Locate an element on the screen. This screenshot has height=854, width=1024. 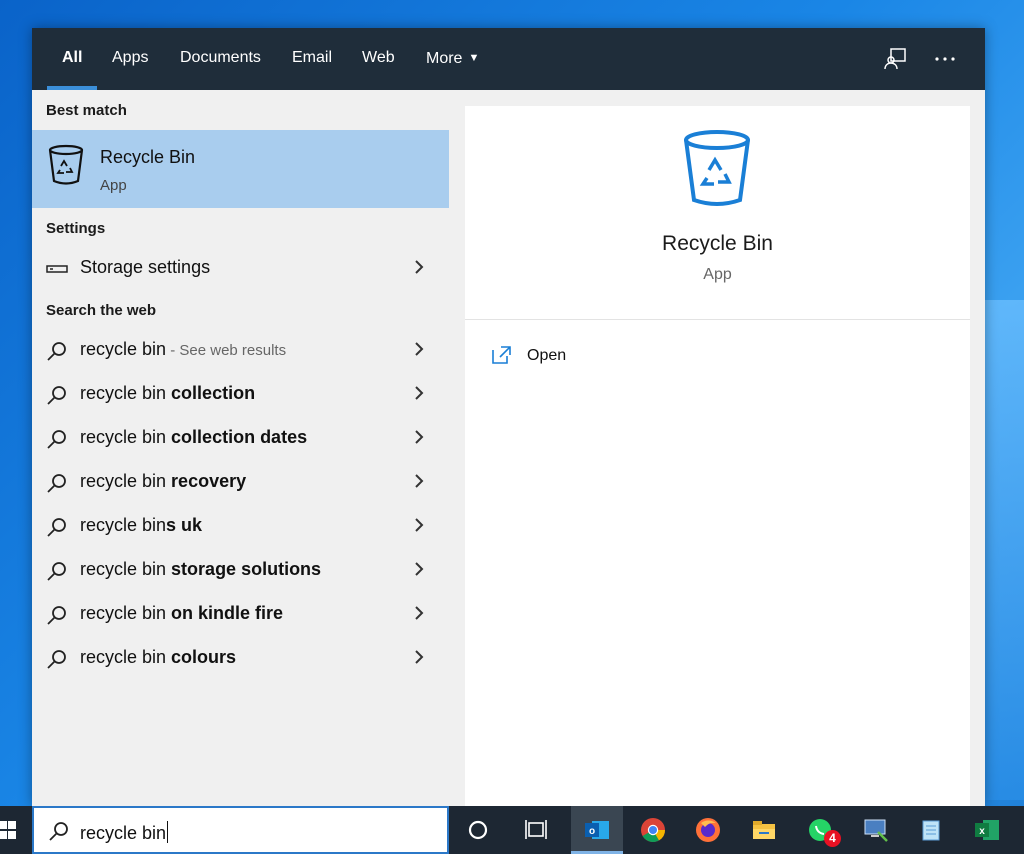
svg-text: x is located at coordinates (982, 831).